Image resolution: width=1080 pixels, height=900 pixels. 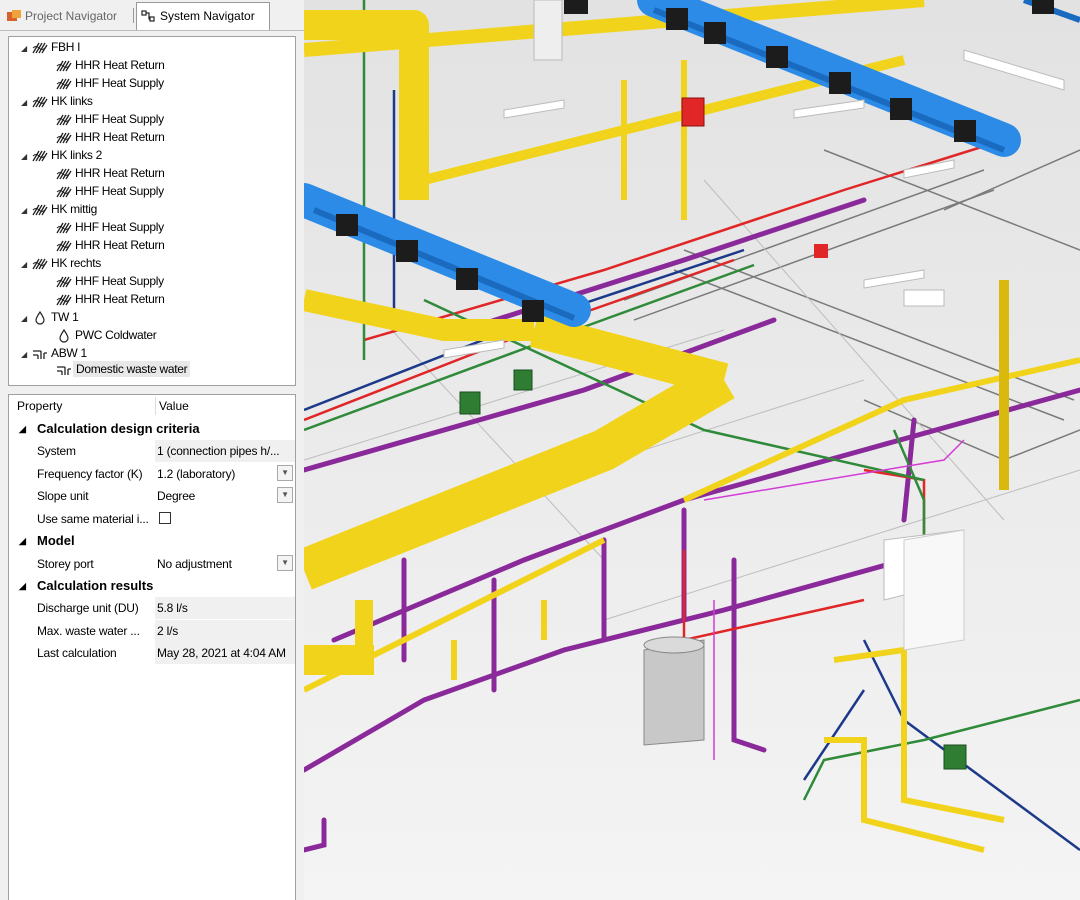 I want to click on prop-last-calculation: Last calculation May 28, 2021 at 4:04 AM, so click(x=152, y=653).